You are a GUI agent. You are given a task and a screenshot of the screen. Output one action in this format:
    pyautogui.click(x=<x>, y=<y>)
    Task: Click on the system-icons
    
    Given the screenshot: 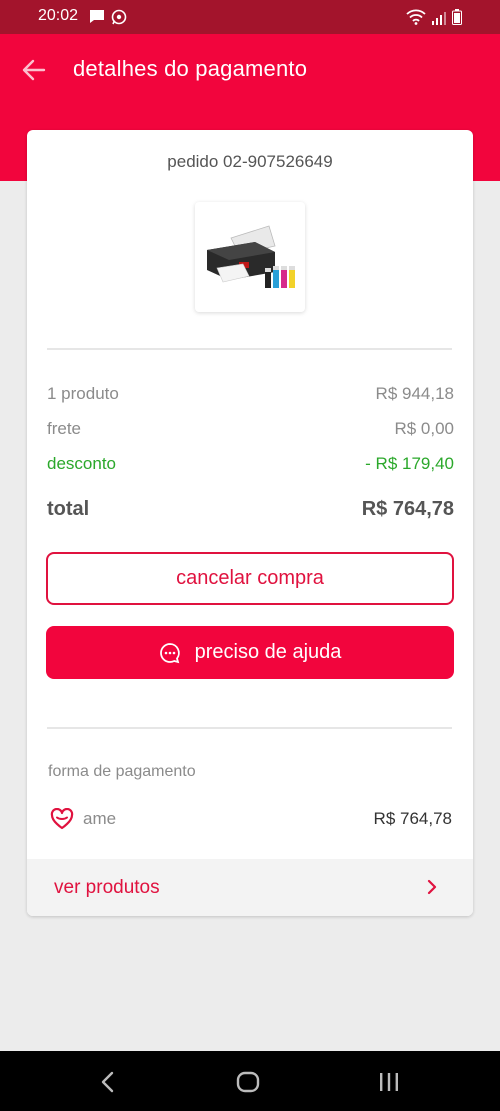 What is the action you would take?
    pyautogui.click(x=434, y=17)
    